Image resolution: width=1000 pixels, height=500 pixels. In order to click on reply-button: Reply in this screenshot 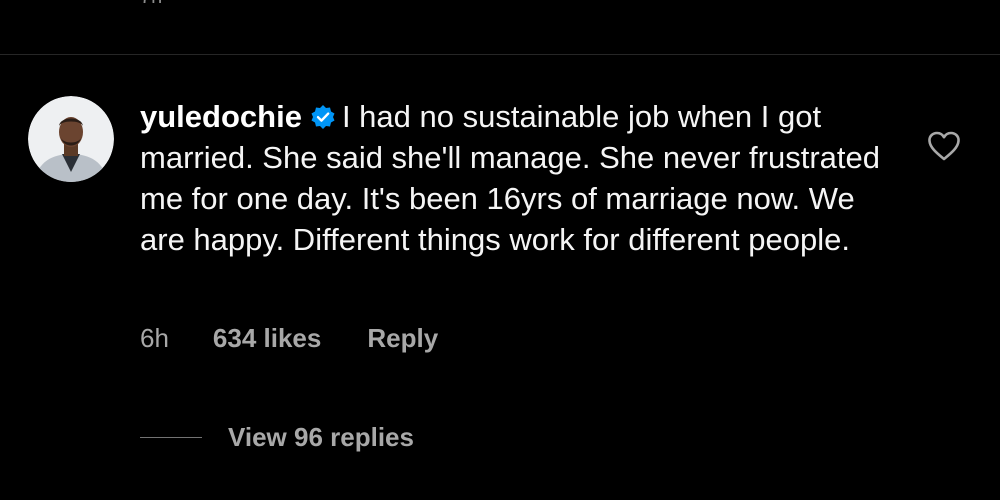, I will do `click(402, 338)`.